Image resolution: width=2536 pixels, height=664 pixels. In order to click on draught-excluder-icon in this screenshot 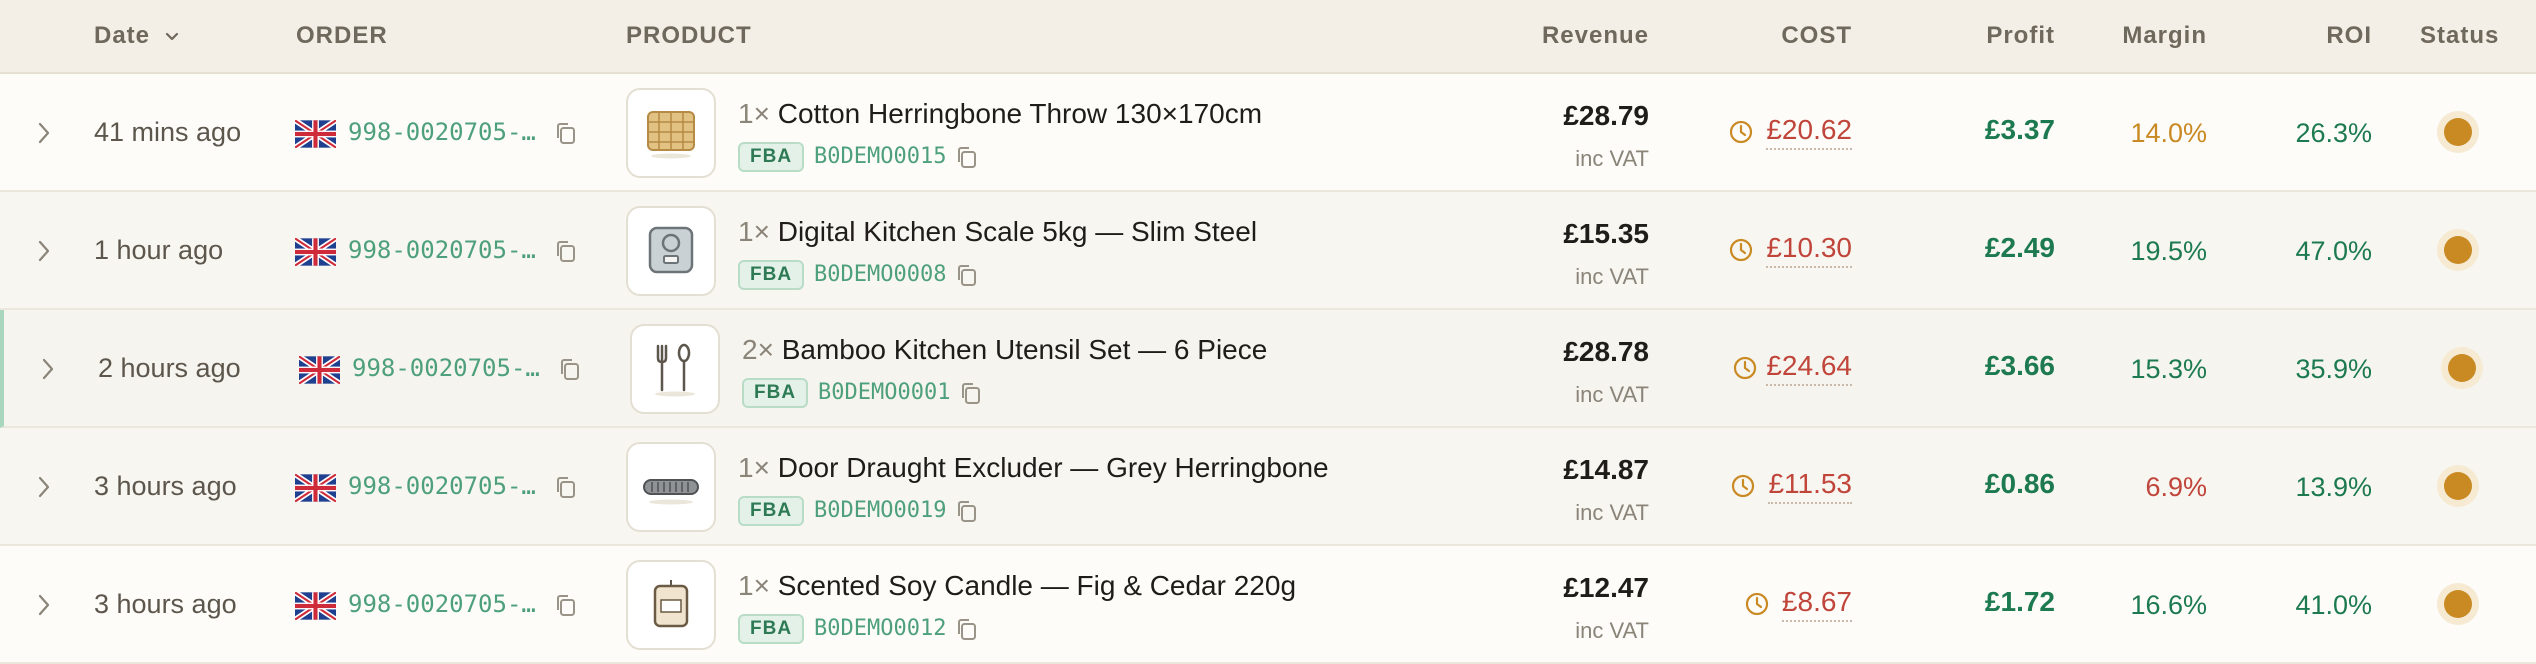, I will do `click(671, 492)`.